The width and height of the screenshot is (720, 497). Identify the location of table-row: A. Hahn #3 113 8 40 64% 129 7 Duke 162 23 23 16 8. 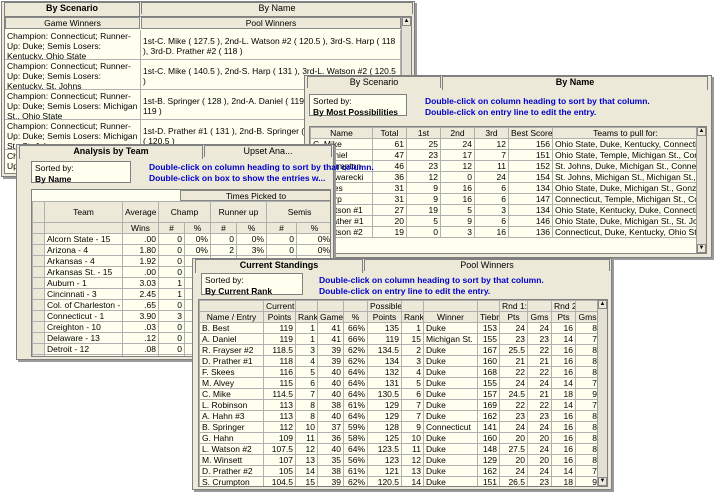
(399, 416).